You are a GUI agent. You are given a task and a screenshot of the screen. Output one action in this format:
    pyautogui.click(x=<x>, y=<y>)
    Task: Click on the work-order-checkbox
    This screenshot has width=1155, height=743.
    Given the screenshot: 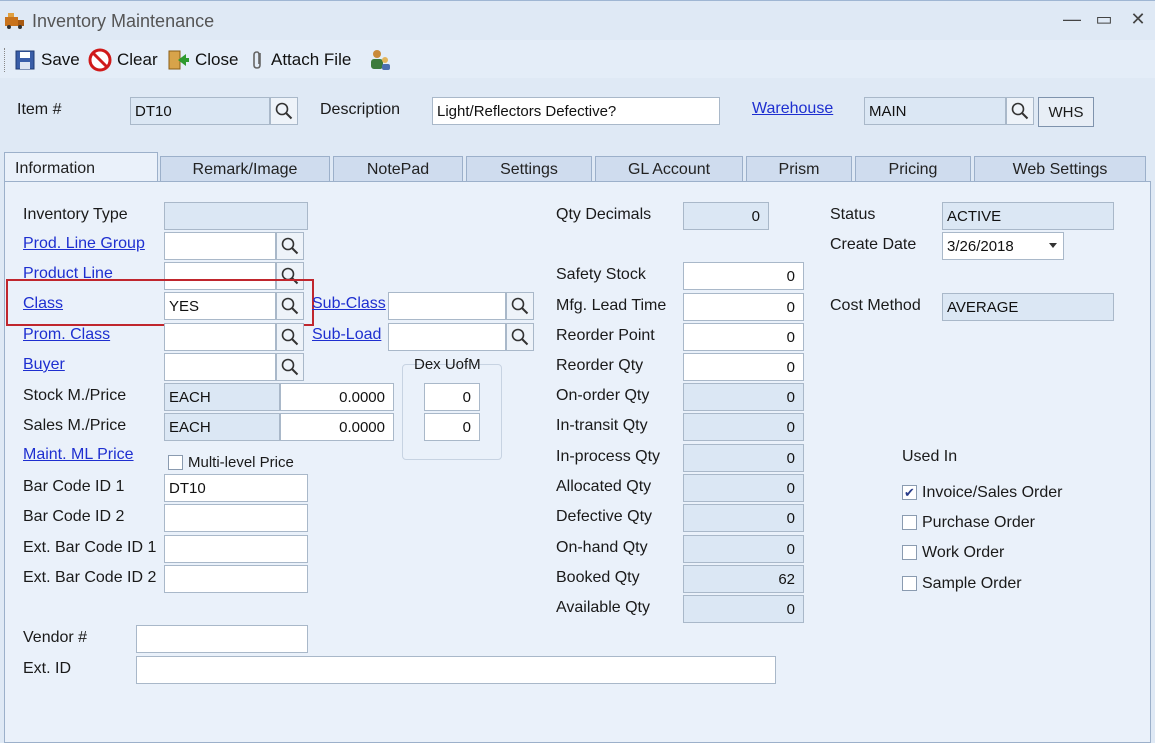 What is the action you would take?
    pyautogui.click(x=909, y=552)
    